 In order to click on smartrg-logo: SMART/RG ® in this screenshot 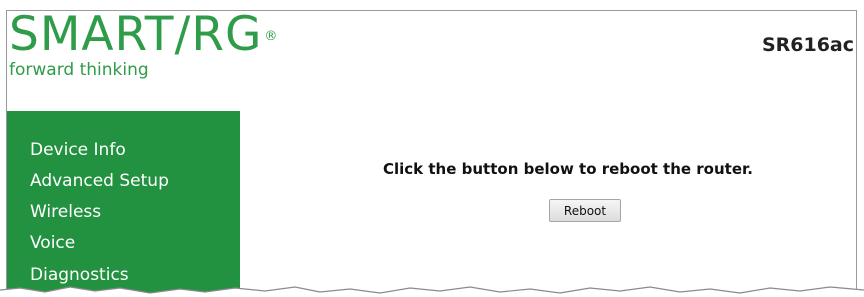, I will do `click(144, 34)`.